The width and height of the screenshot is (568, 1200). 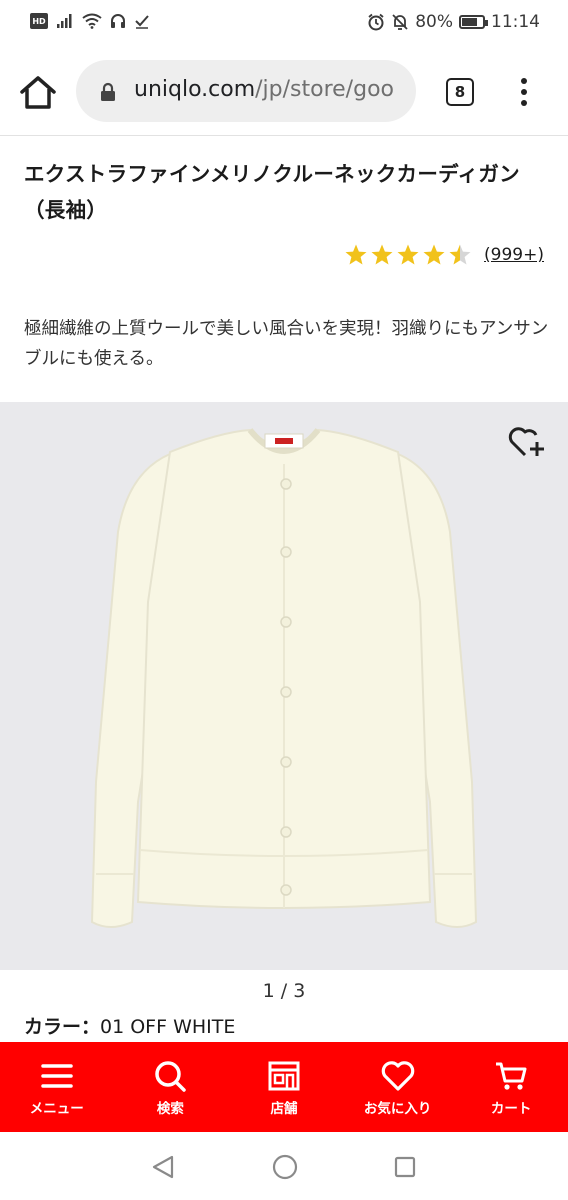 I want to click on home-icon, so click(x=38, y=92).